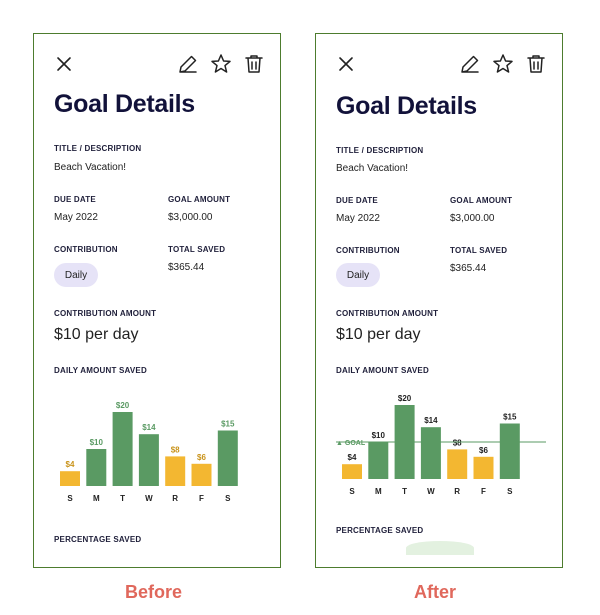 The height and width of the screenshot is (615, 600). I want to click on daily-savings-chart: $4 S $10 M $20 T $14 W $8 R $6 F $15 S, so click(159, 444).